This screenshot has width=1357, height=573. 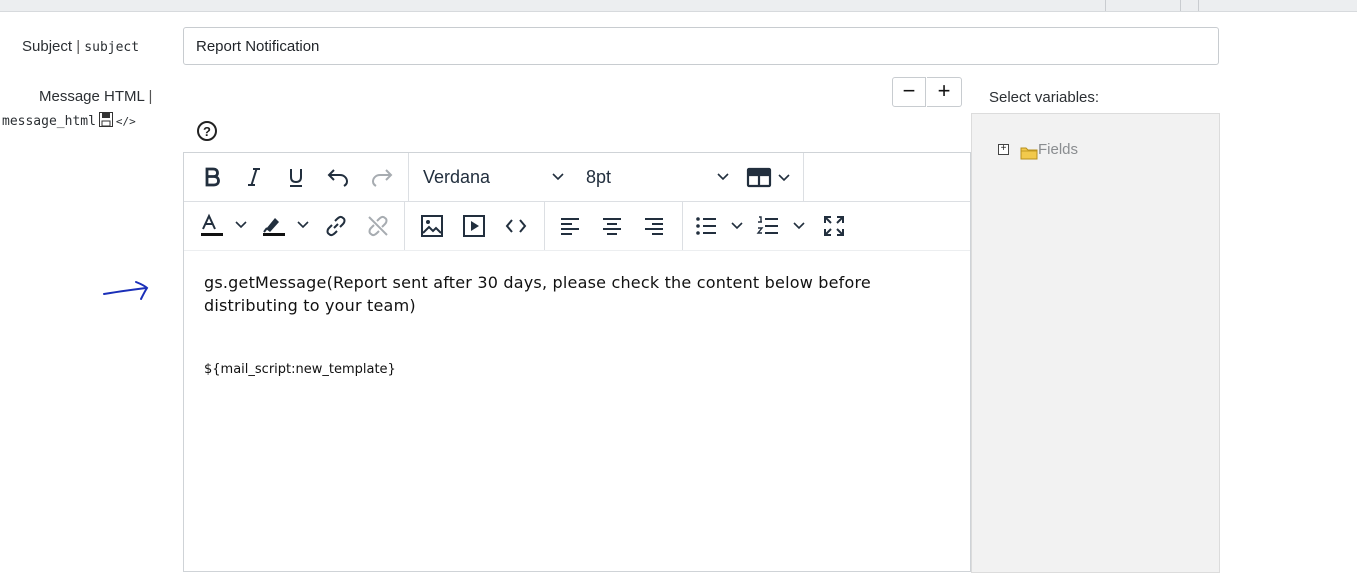 I want to click on top-bar, so click(x=678, y=6).